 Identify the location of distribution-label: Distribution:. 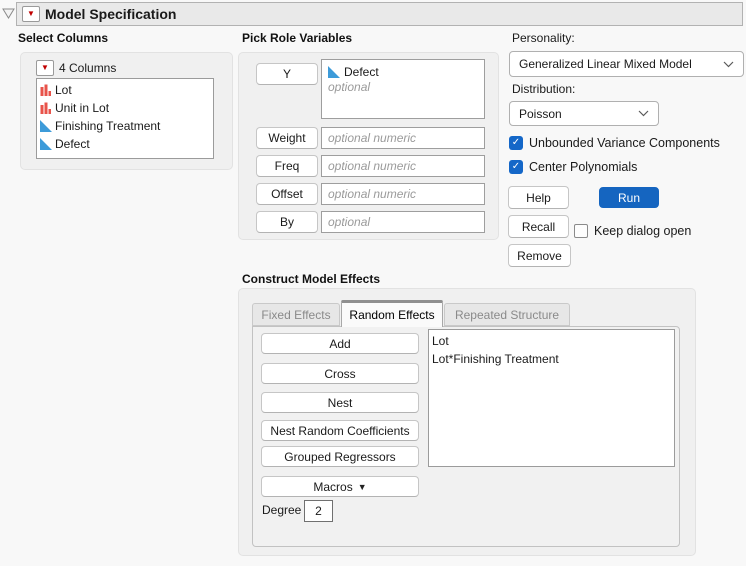
(544, 89).